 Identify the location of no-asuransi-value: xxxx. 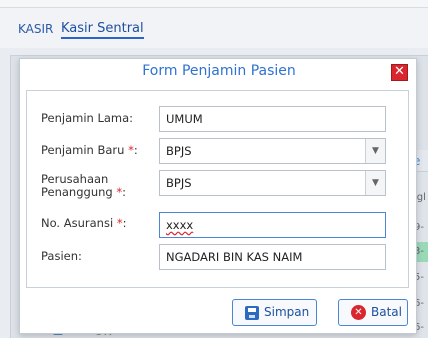
(180, 225).